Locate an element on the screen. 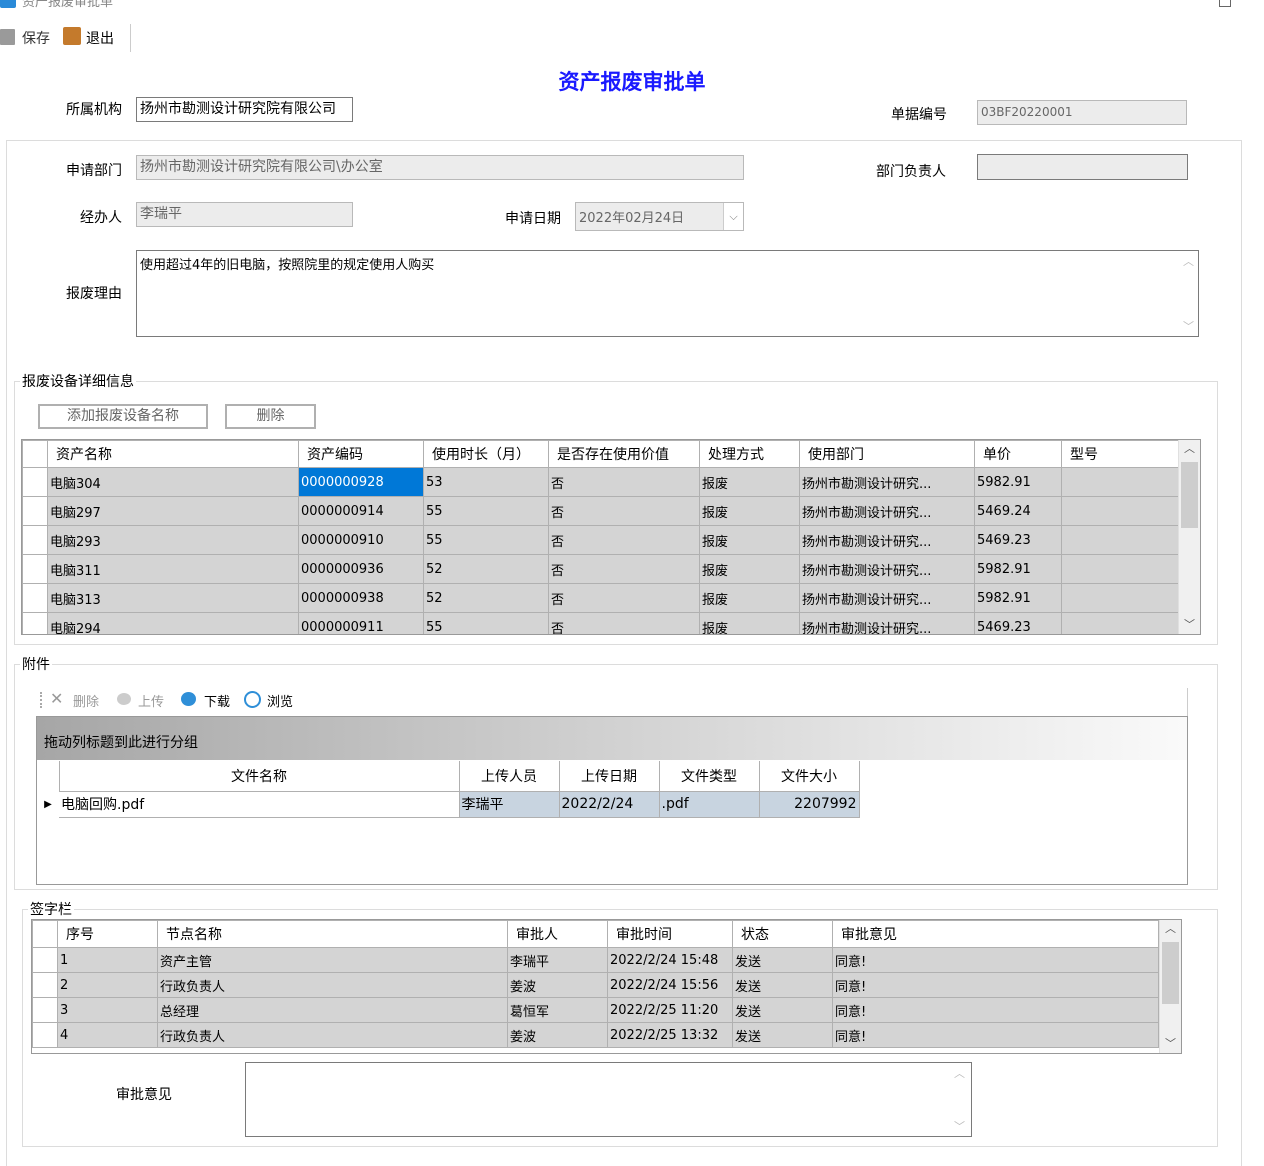 The width and height of the screenshot is (1264, 1166). dept-label: 申请部门 is located at coordinates (94, 171).